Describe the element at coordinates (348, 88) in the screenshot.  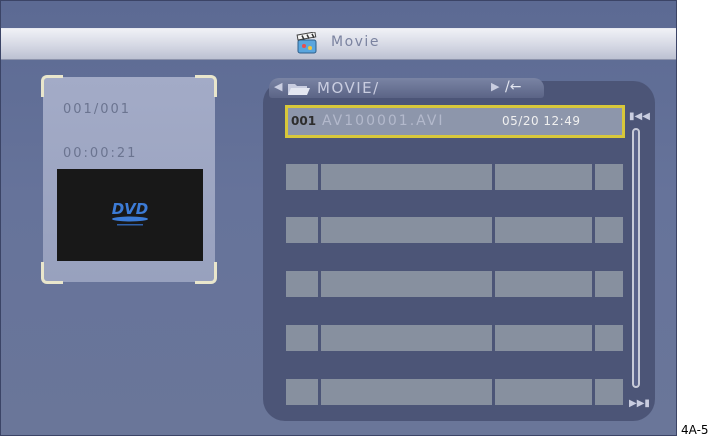
I see `current-path: MOVIE/` at that location.